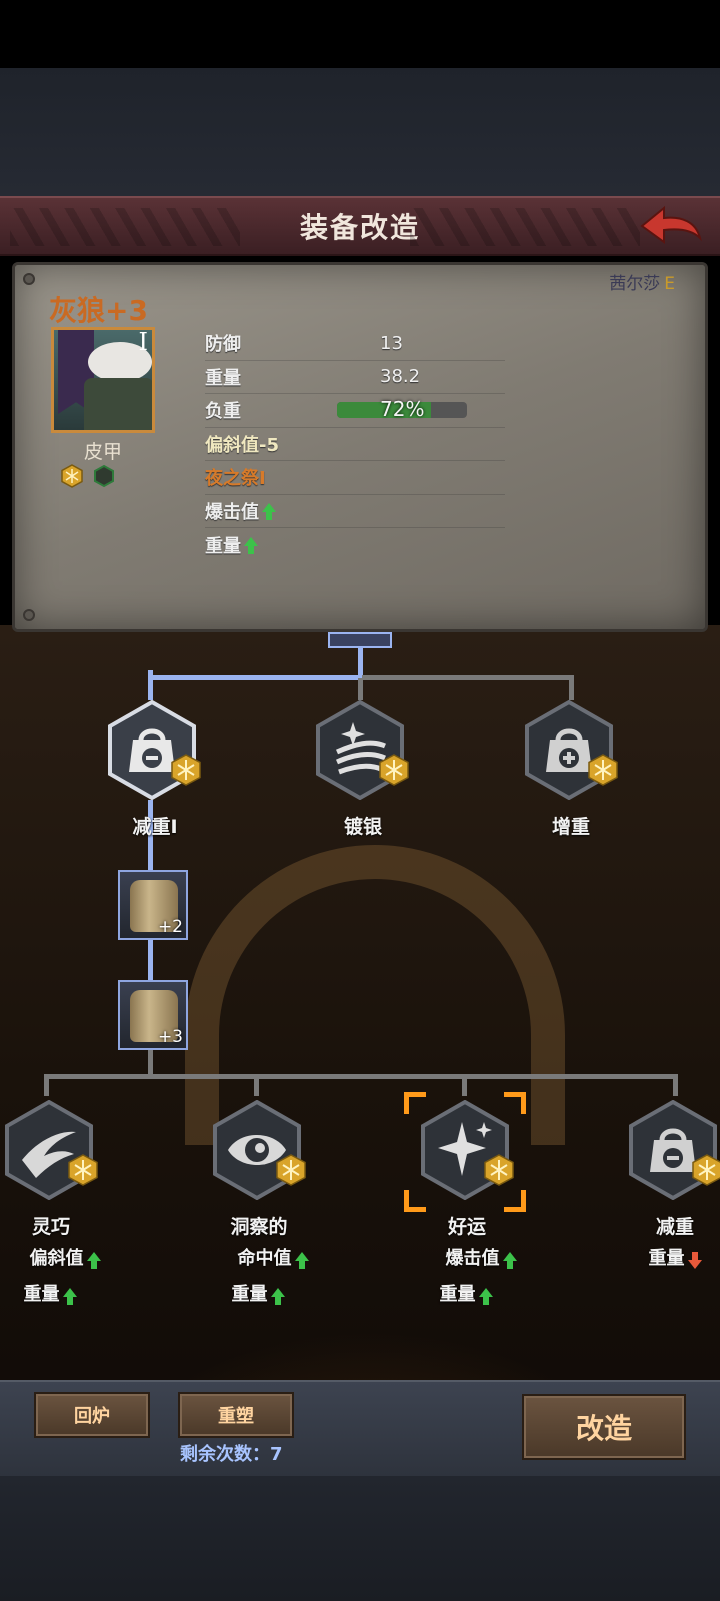 The width and height of the screenshot is (720, 1601). Describe the element at coordinates (104, 476) in the screenshot. I see `empty-socket-icon` at that location.